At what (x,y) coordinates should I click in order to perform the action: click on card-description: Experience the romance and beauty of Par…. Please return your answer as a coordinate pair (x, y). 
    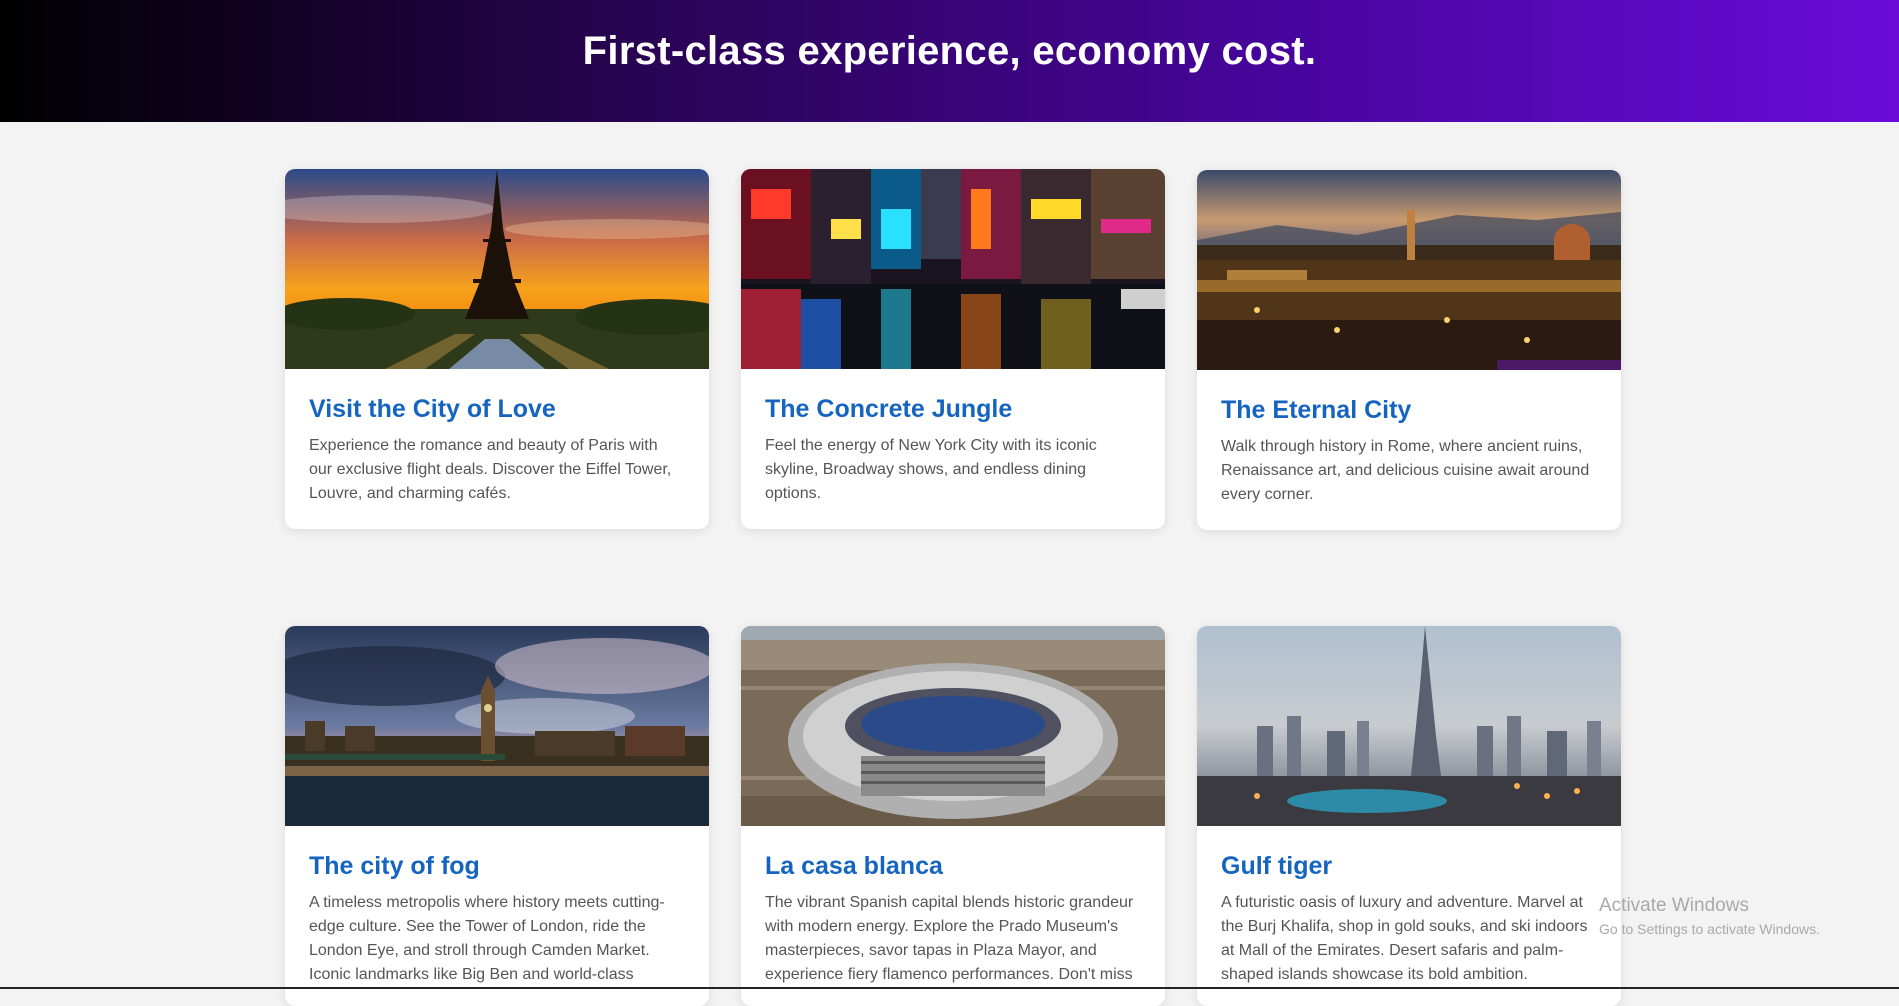
    Looking at the image, I should click on (490, 469).